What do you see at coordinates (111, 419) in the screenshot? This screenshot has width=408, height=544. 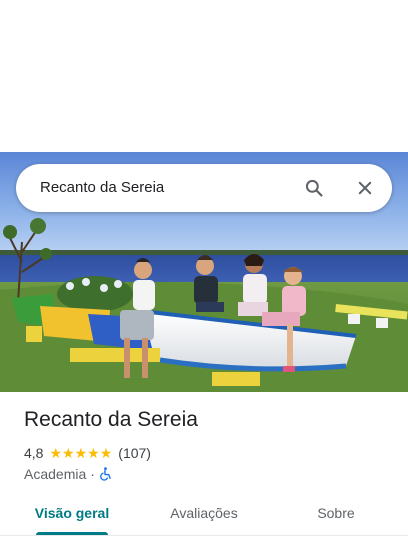 I see `place-title: Recanto da Sereia` at bounding box center [111, 419].